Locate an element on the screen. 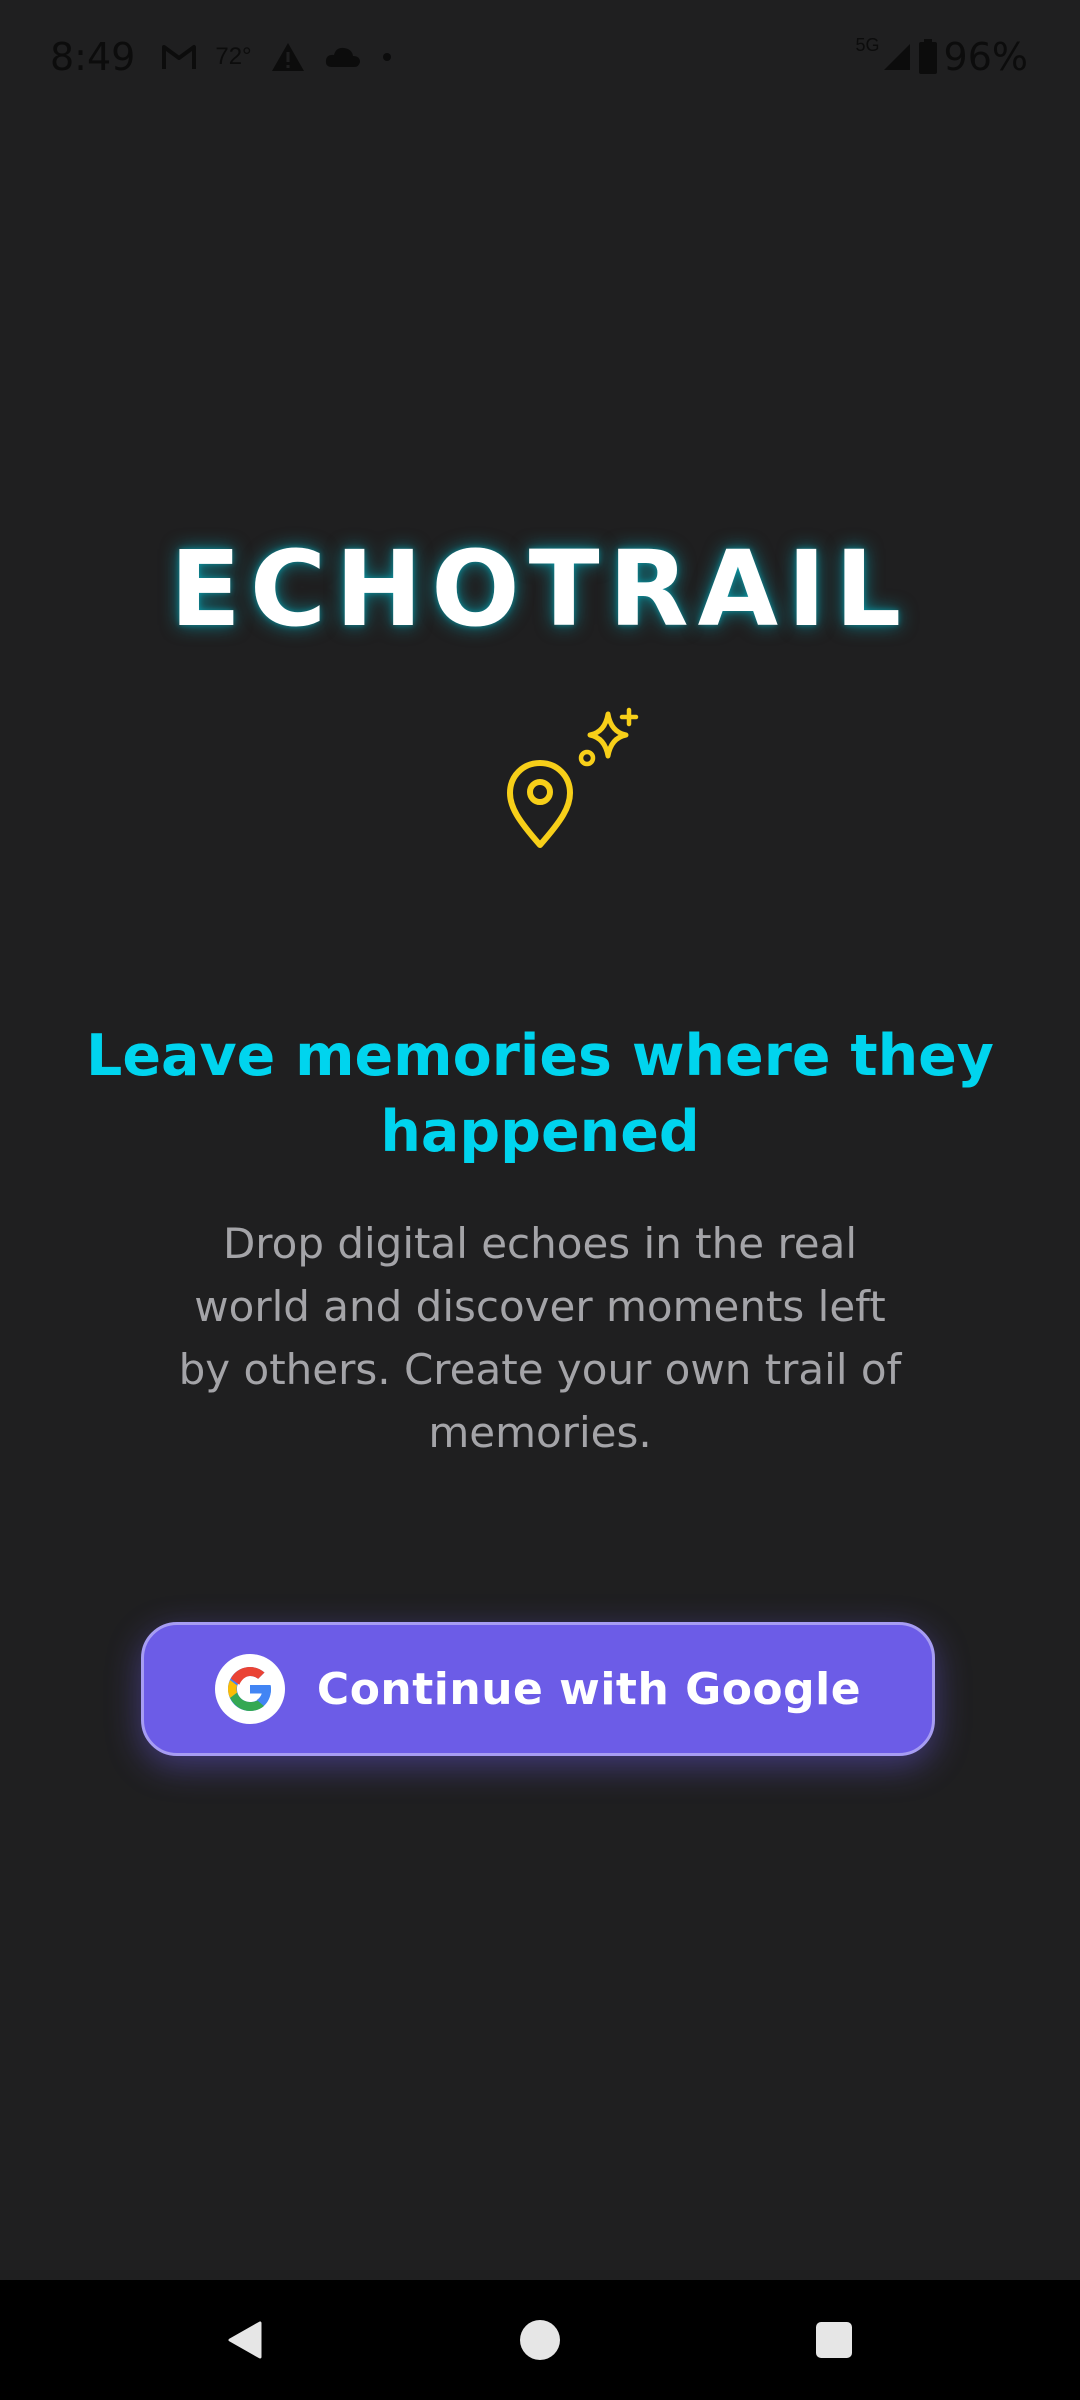 The image size is (1080, 2400). signal-icon is located at coordinates (897, 57).